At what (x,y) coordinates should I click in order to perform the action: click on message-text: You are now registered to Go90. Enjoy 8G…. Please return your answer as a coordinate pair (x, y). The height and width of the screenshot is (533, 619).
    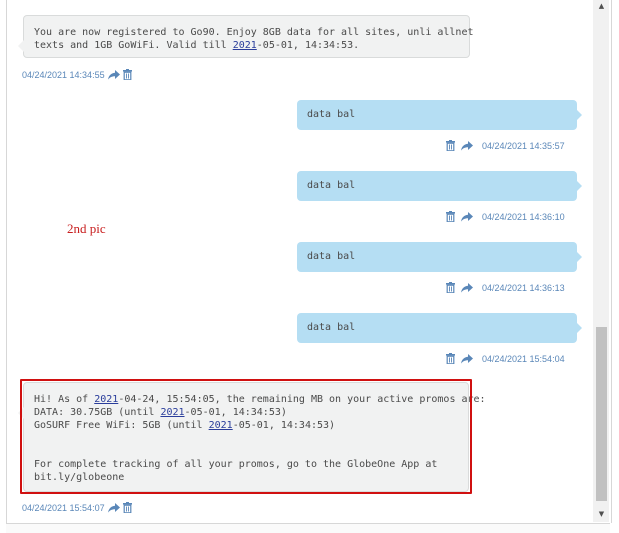
    Looking at the image, I should click on (254, 32).